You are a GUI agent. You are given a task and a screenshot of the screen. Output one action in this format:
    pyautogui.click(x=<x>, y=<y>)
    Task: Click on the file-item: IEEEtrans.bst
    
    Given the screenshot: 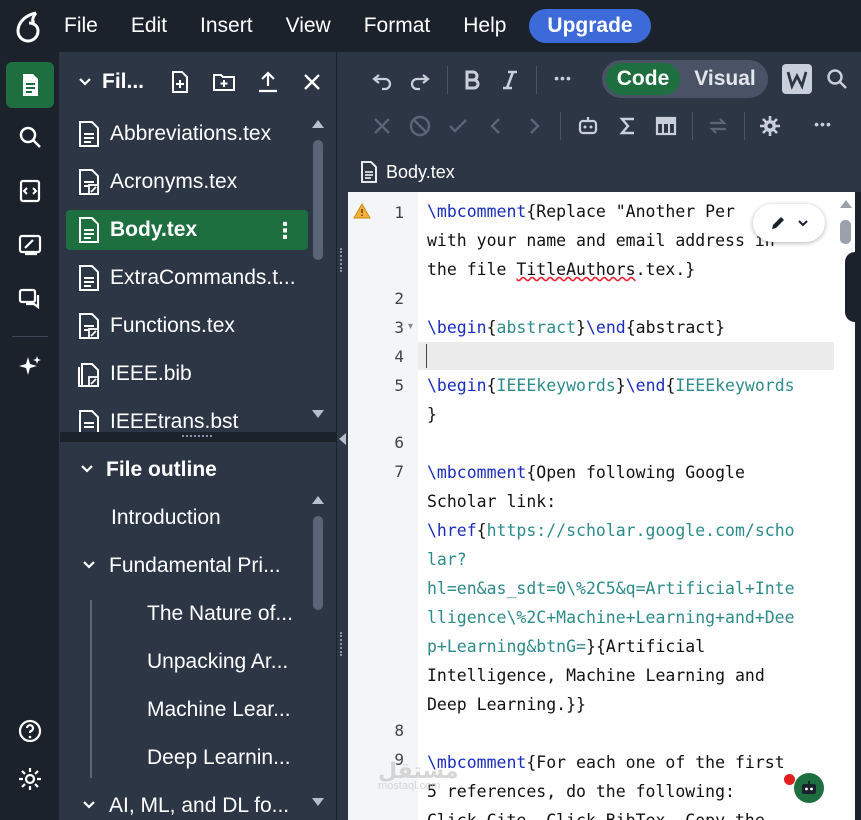 What is the action you would take?
    pyautogui.click(x=187, y=417)
    